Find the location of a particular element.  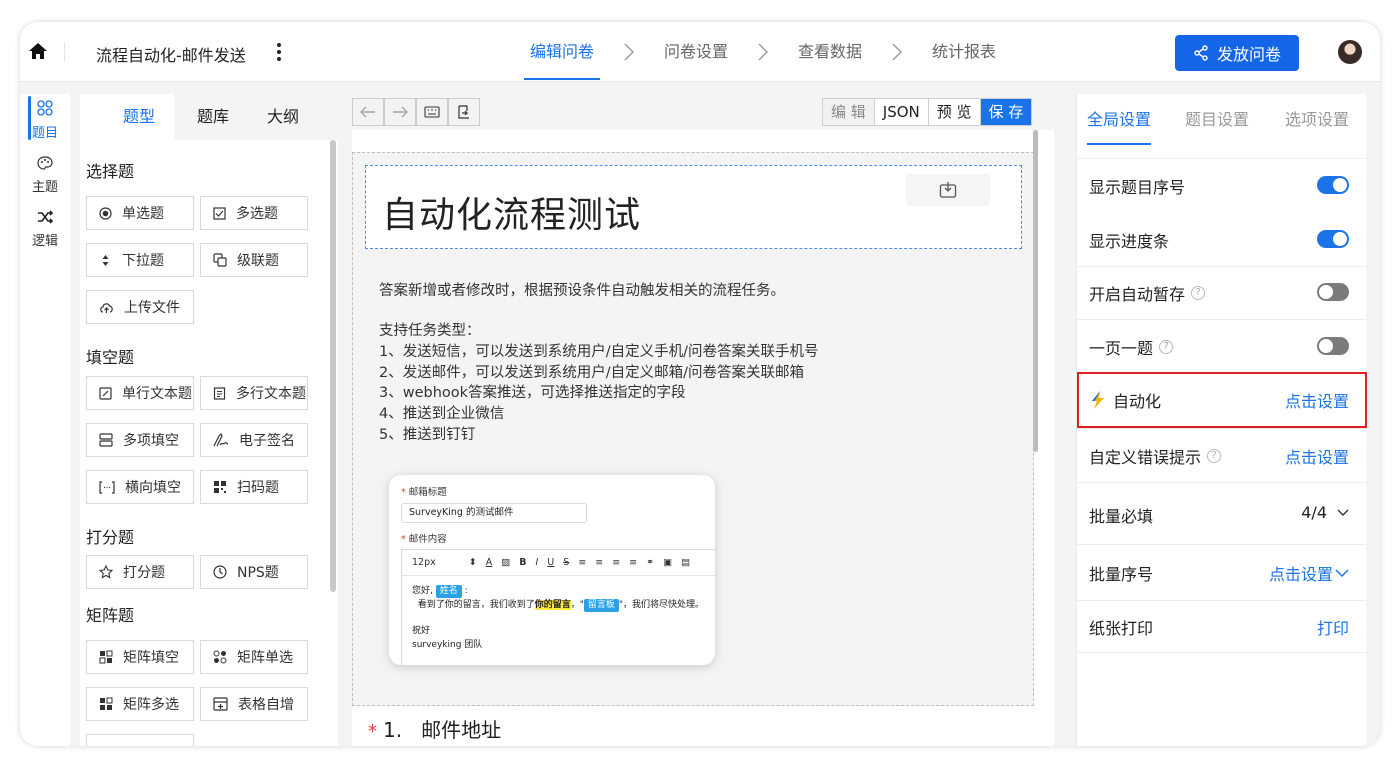

widget-cascade: 级联题 is located at coordinates (254, 260).